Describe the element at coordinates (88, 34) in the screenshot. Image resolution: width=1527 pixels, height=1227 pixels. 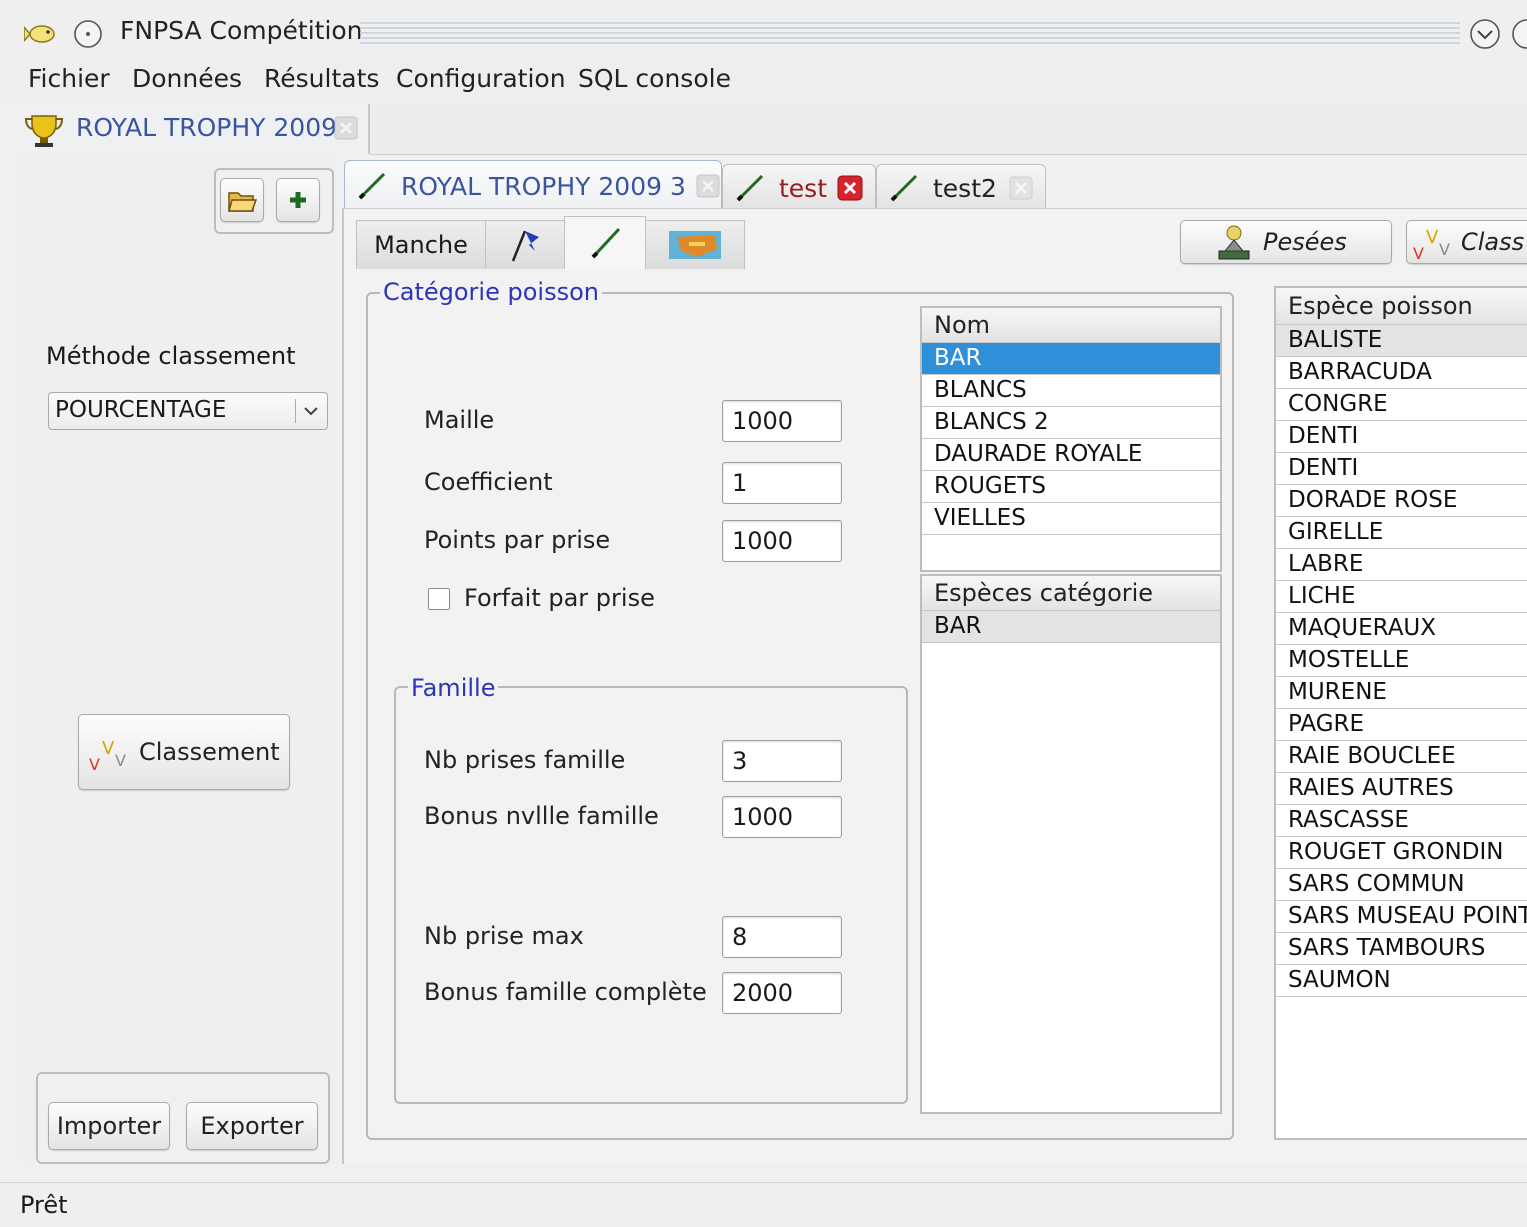
I see `window-menu-icon` at that location.